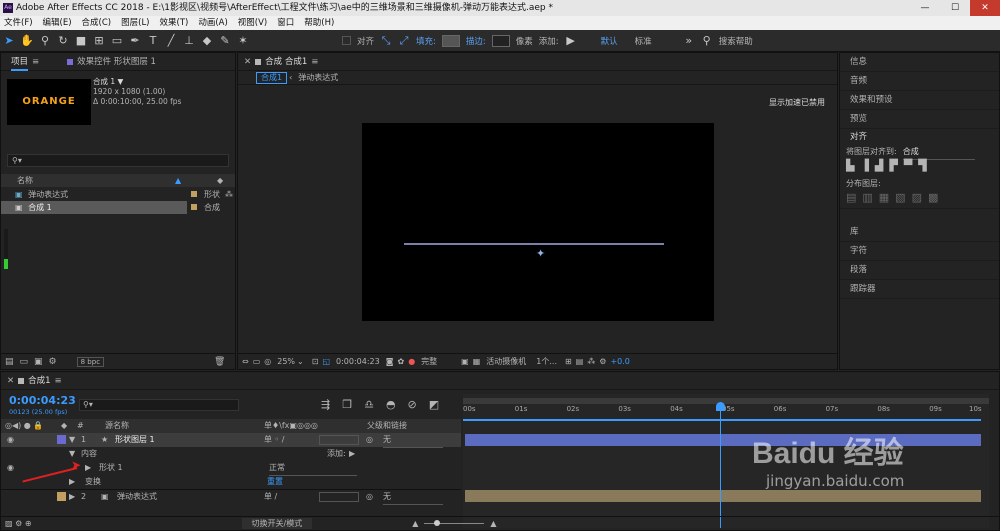 This screenshot has height=531, width=1000. I want to click on panel-preview: 预览, so click(919, 119).